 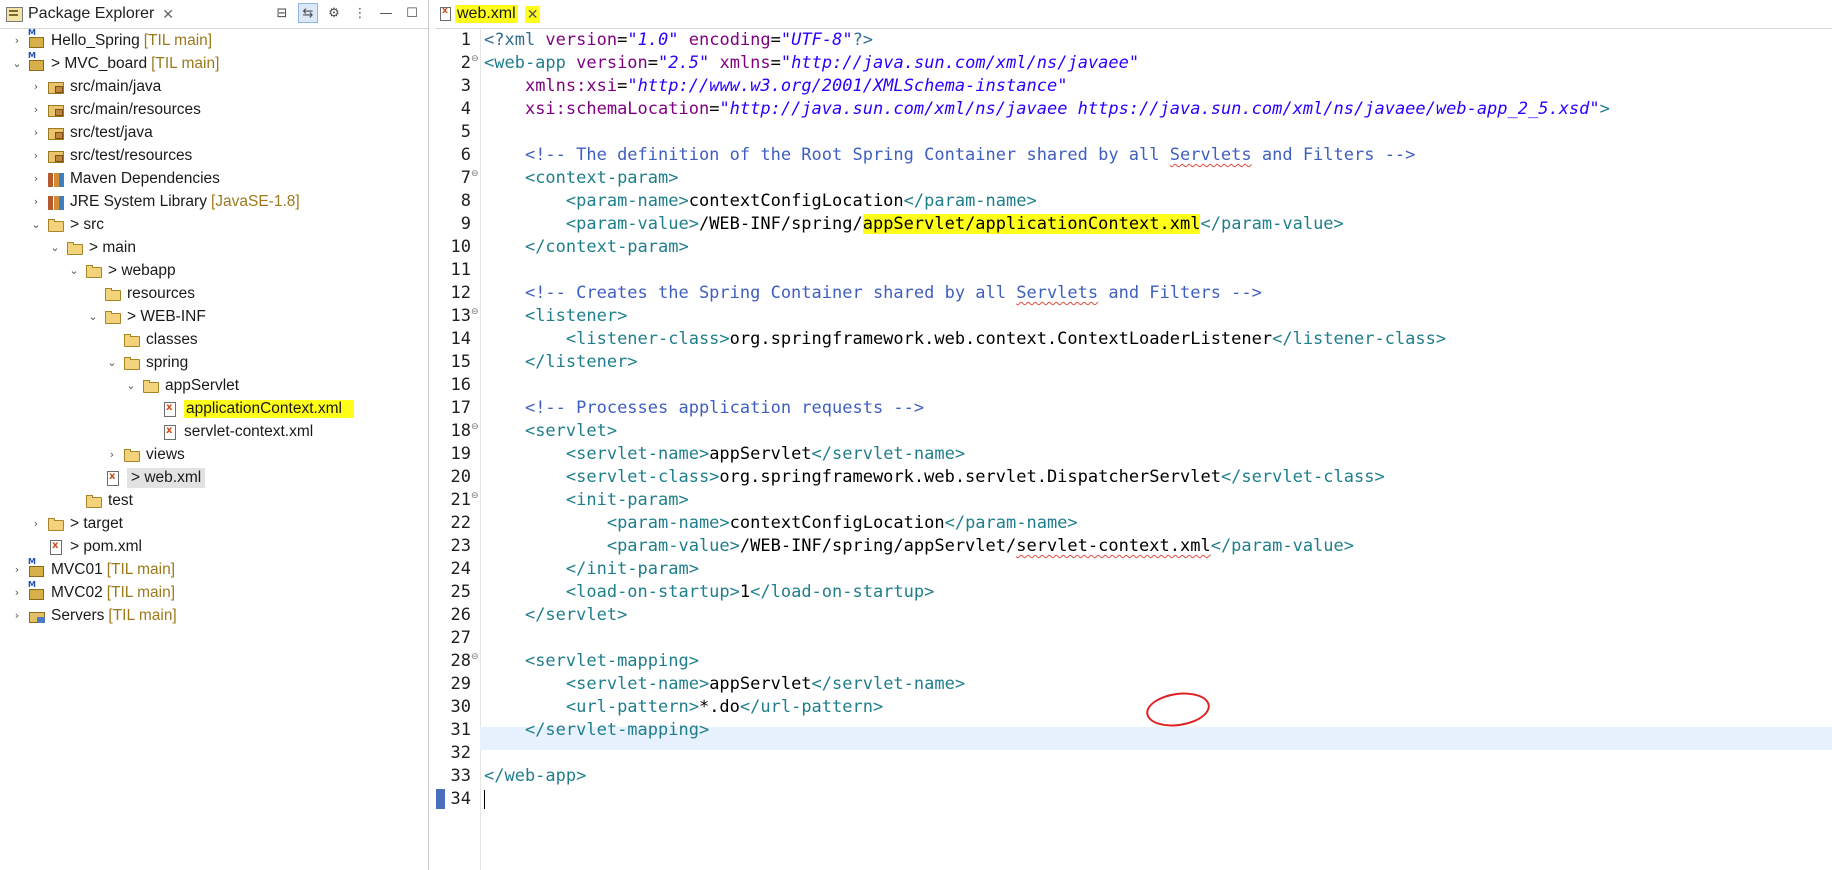 What do you see at coordinates (465, 224) in the screenshot?
I see `line-number: 9` at bounding box center [465, 224].